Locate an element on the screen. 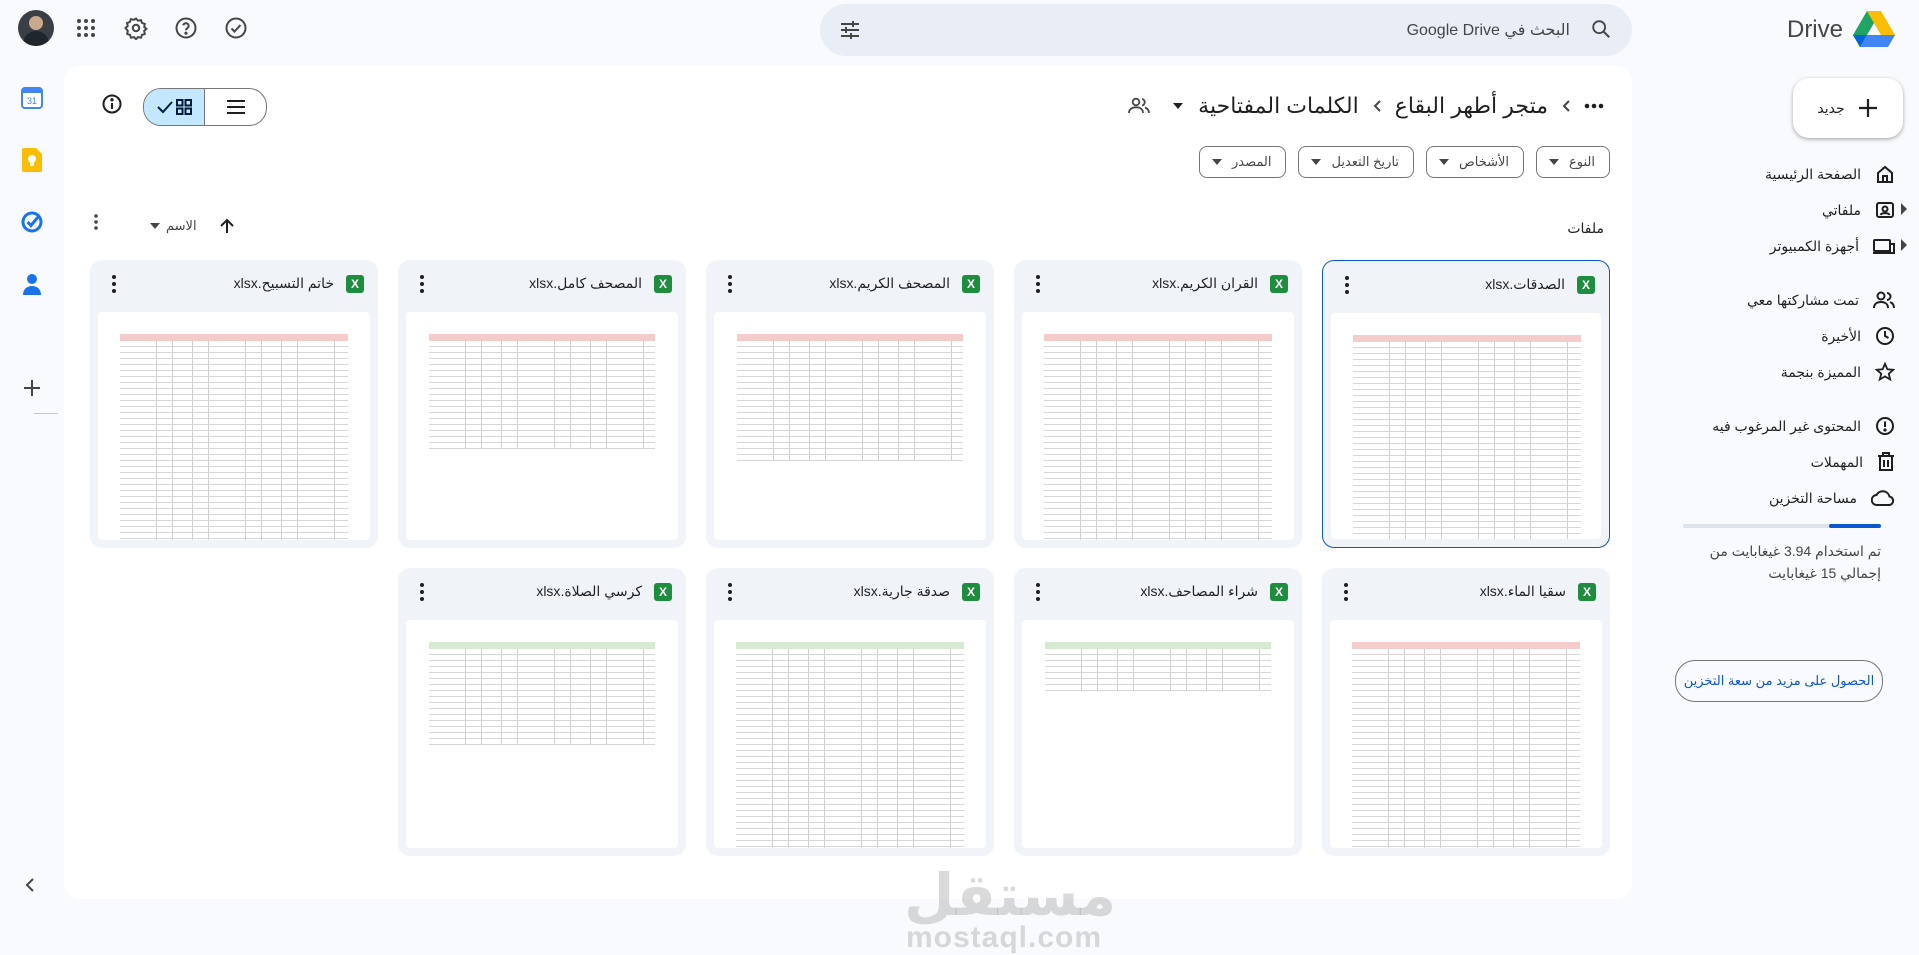 The image size is (1919, 955). more-sort-options-icon is located at coordinates (96, 222).